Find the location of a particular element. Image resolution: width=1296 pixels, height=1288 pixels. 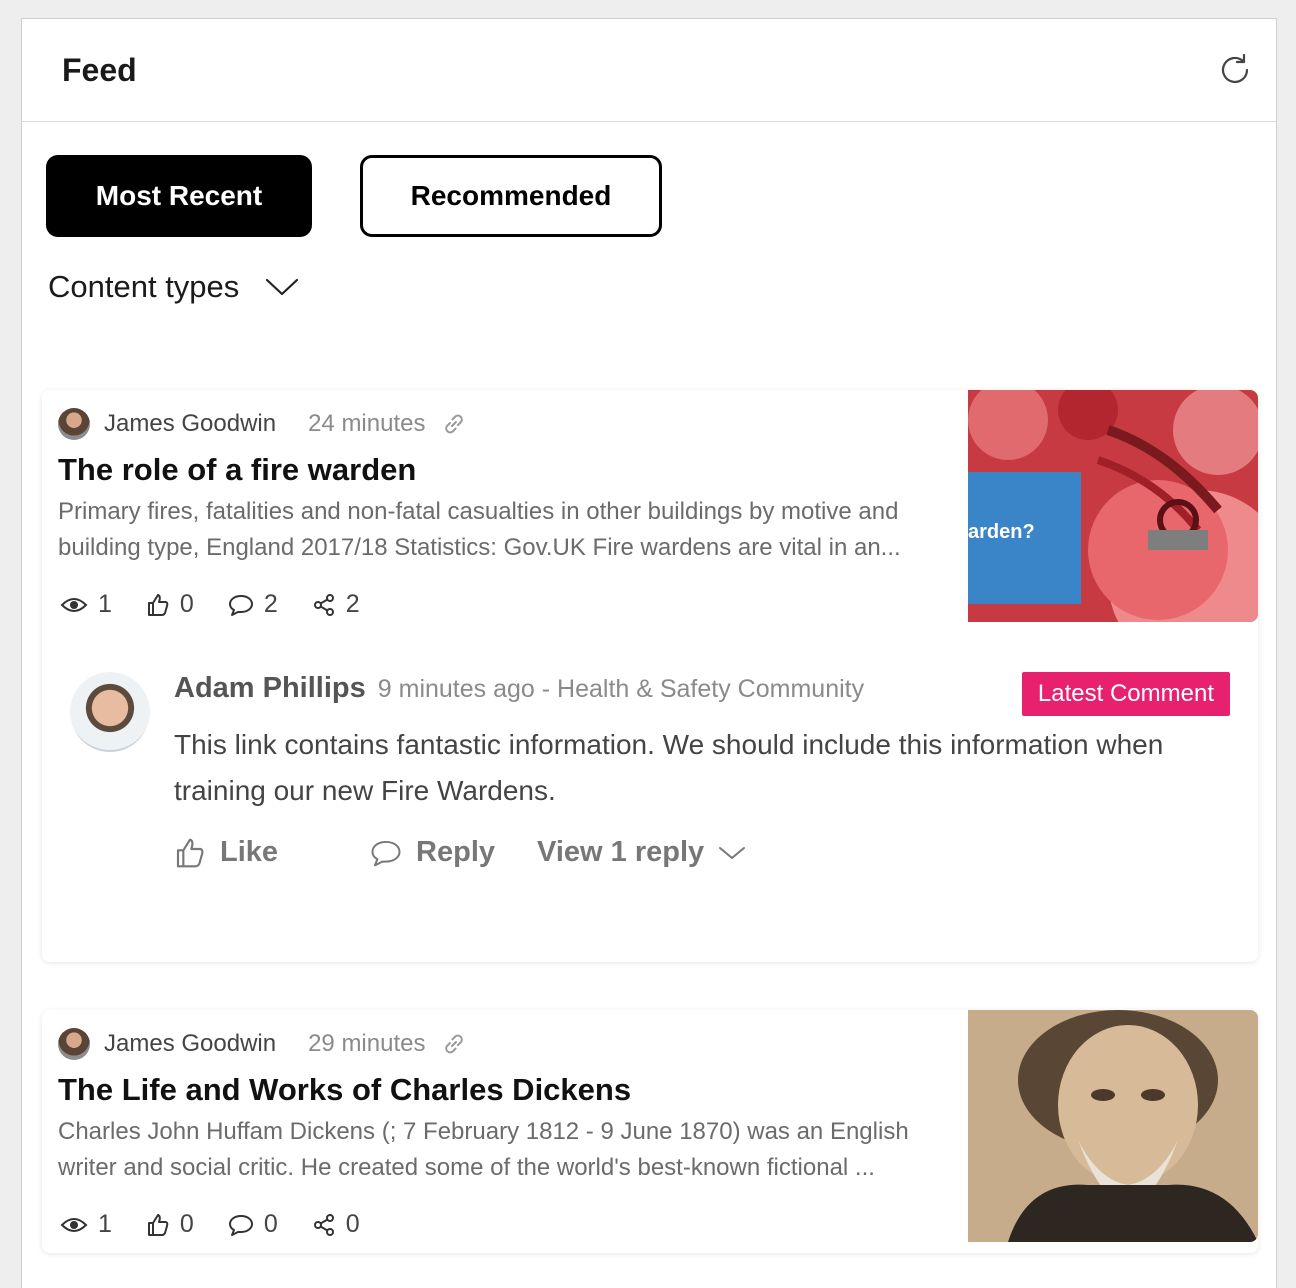

shares-count: 0 is located at coordinates (352, 1224).